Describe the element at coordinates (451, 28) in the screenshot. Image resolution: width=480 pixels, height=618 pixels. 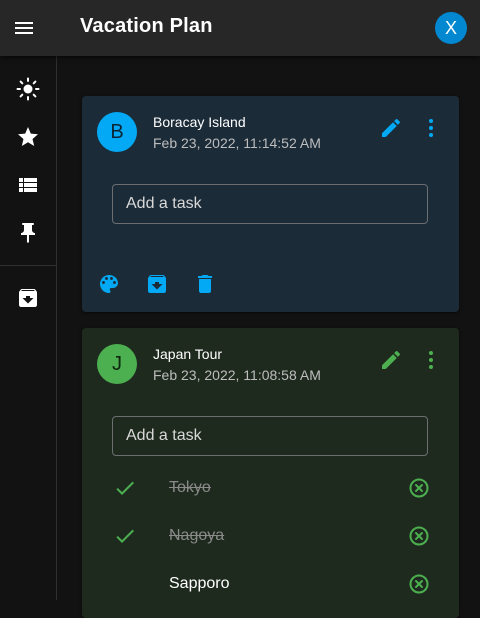
I see `user-avatar: X` at that location.